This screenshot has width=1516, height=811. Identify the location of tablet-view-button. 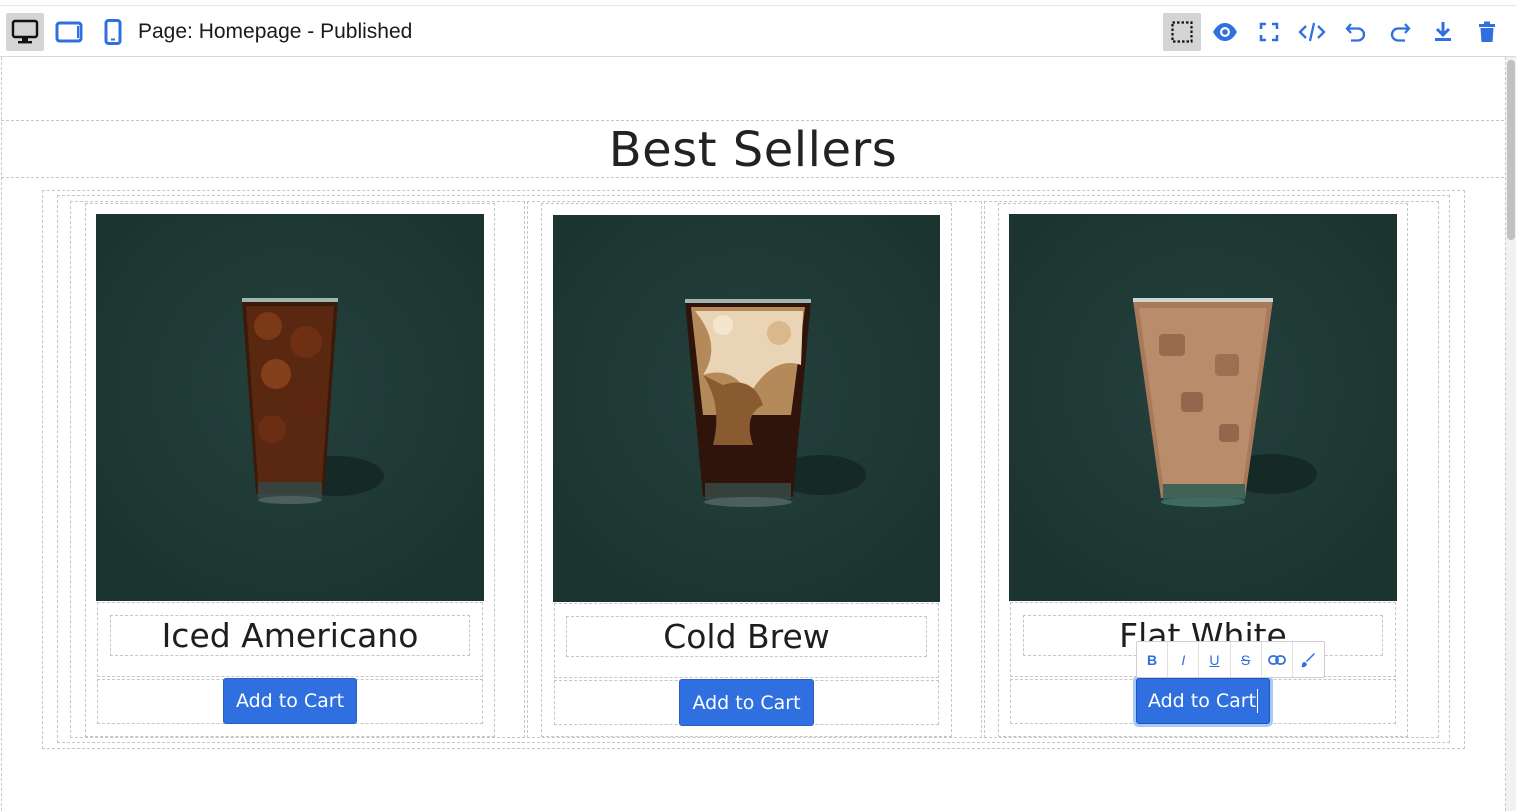
(69, 32).